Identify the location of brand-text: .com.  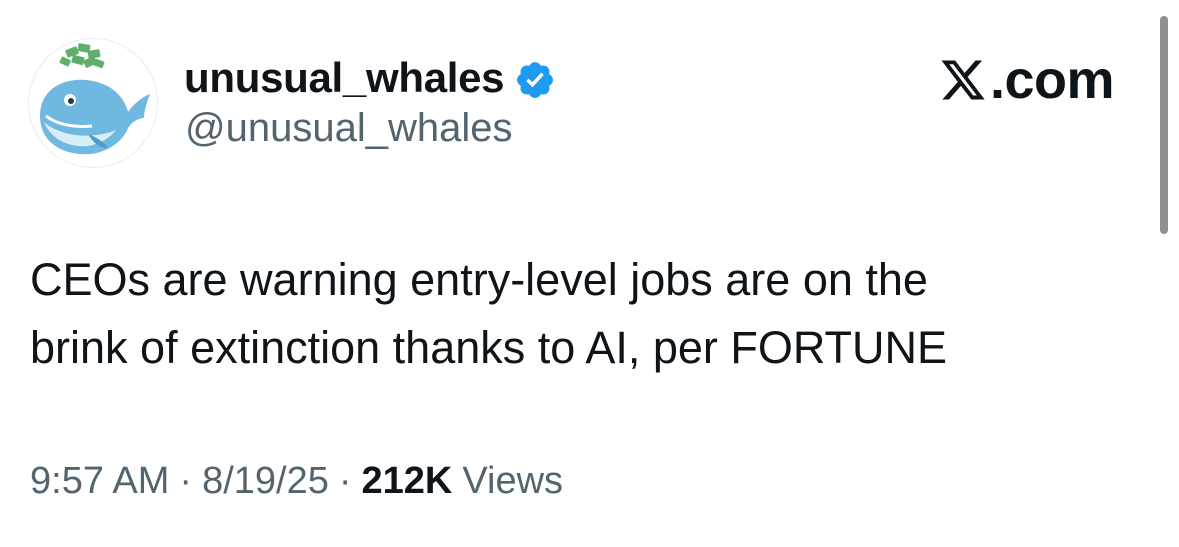
(1052, 80).